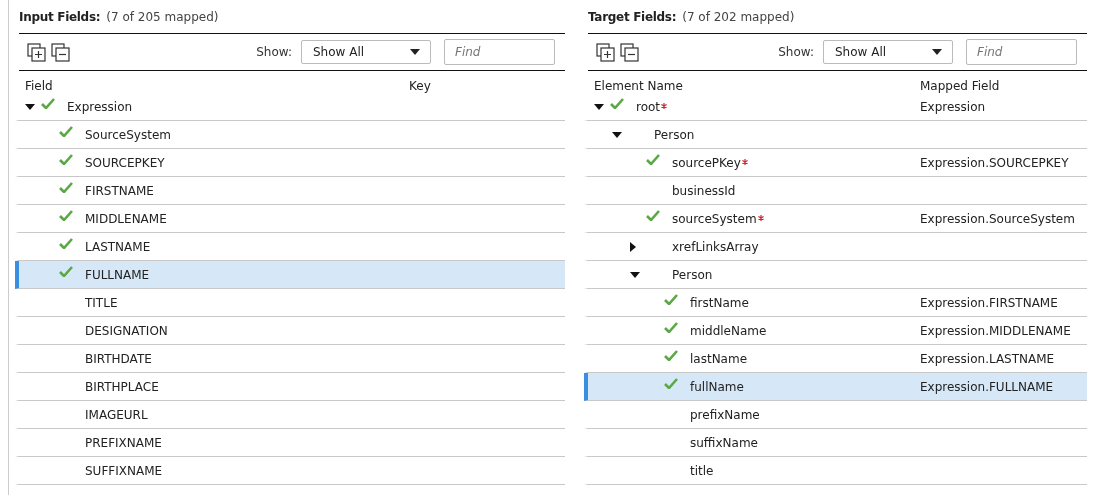 The image size is (1094, 495). I want to click on tree-row: Expression, so click(290, 107).